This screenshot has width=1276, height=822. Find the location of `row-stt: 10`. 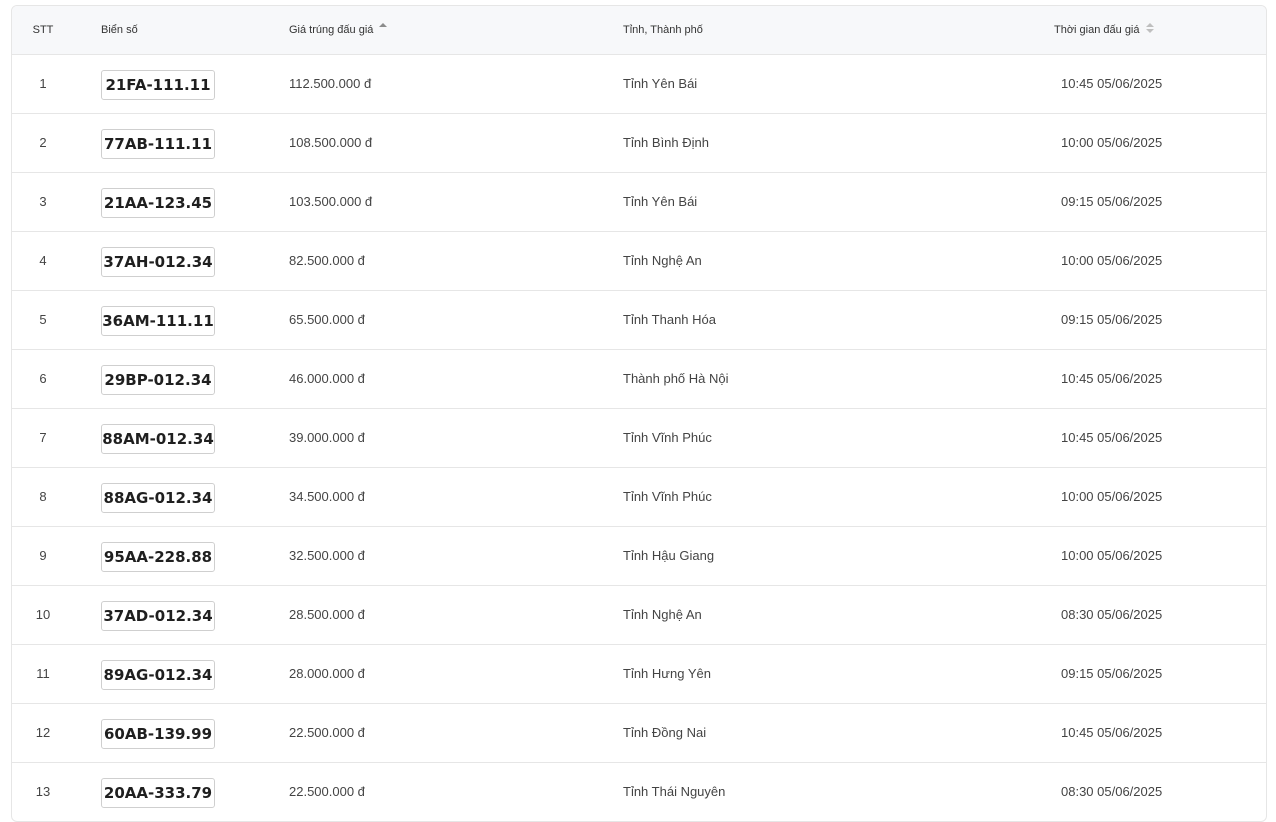

row-stt: 10 is located at coordinates (43, 614).